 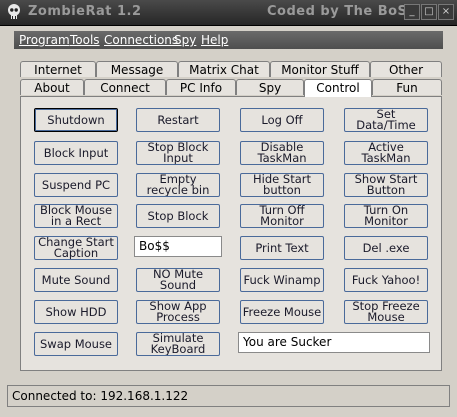 What do you see at coordinates (185, 40) in the screenshot?
I see `menu-spy: Spy` at bounding box center [185, 40].